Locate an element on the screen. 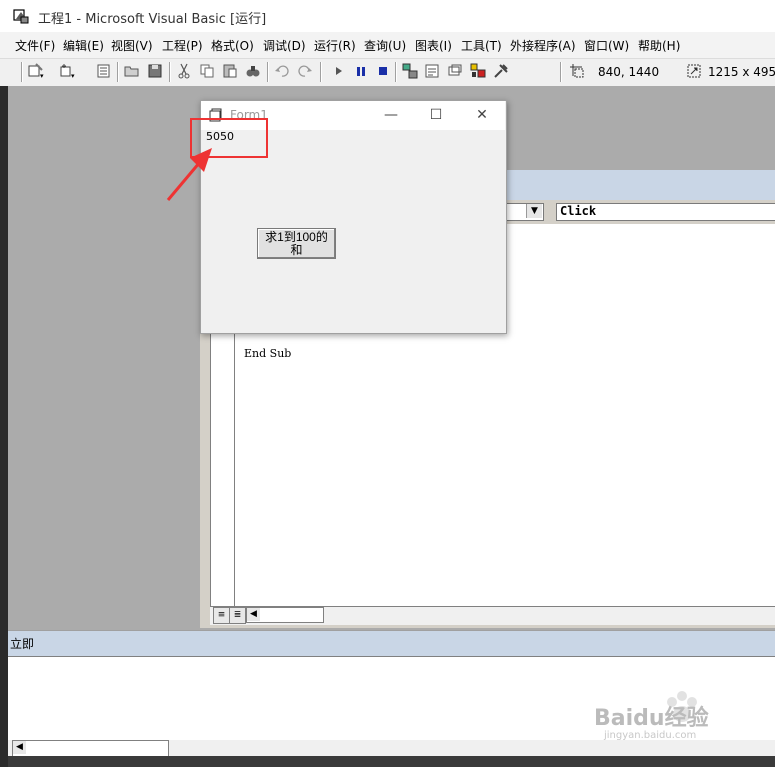 This screenshot has width=775, height=767. position-icon is located at coordinates (577, 71).